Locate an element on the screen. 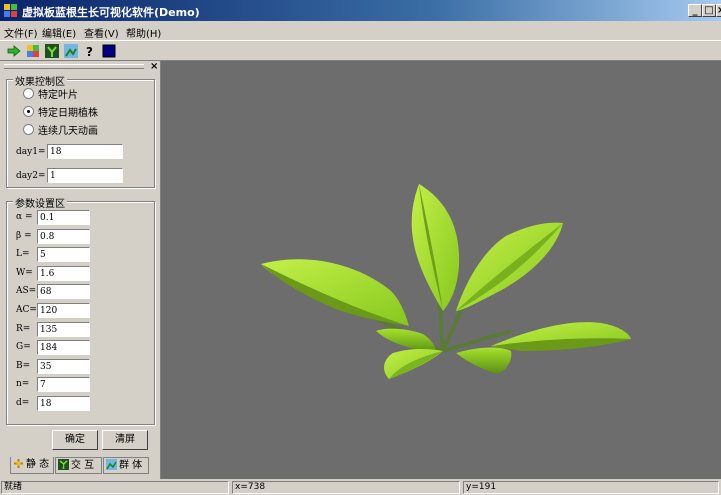  day2-label: day2= is located at coordinates (31, 176).